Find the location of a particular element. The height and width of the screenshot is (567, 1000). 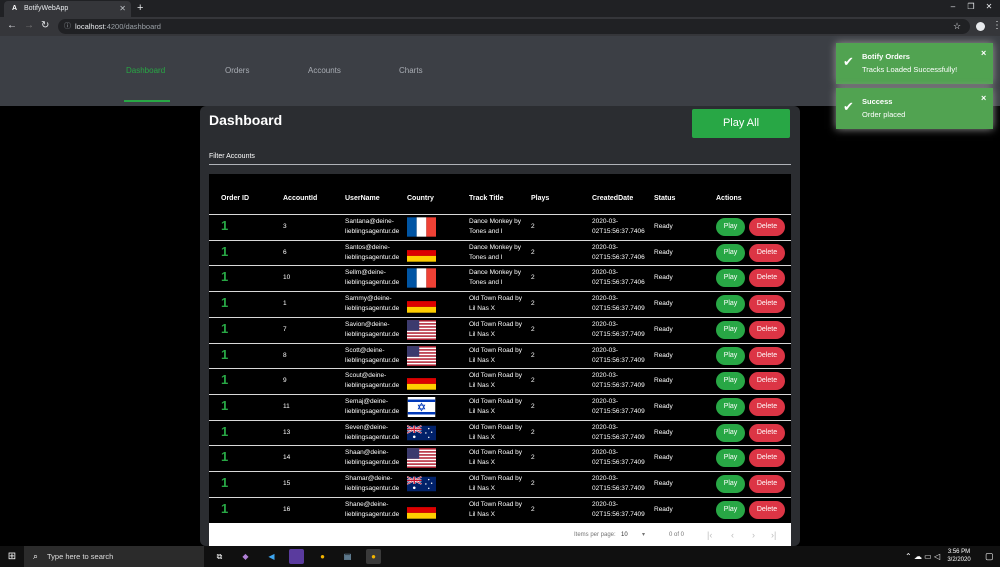

address-bar: ⓘ localhost:4200/dashboard ☆ is located at coordinates (514, 26).